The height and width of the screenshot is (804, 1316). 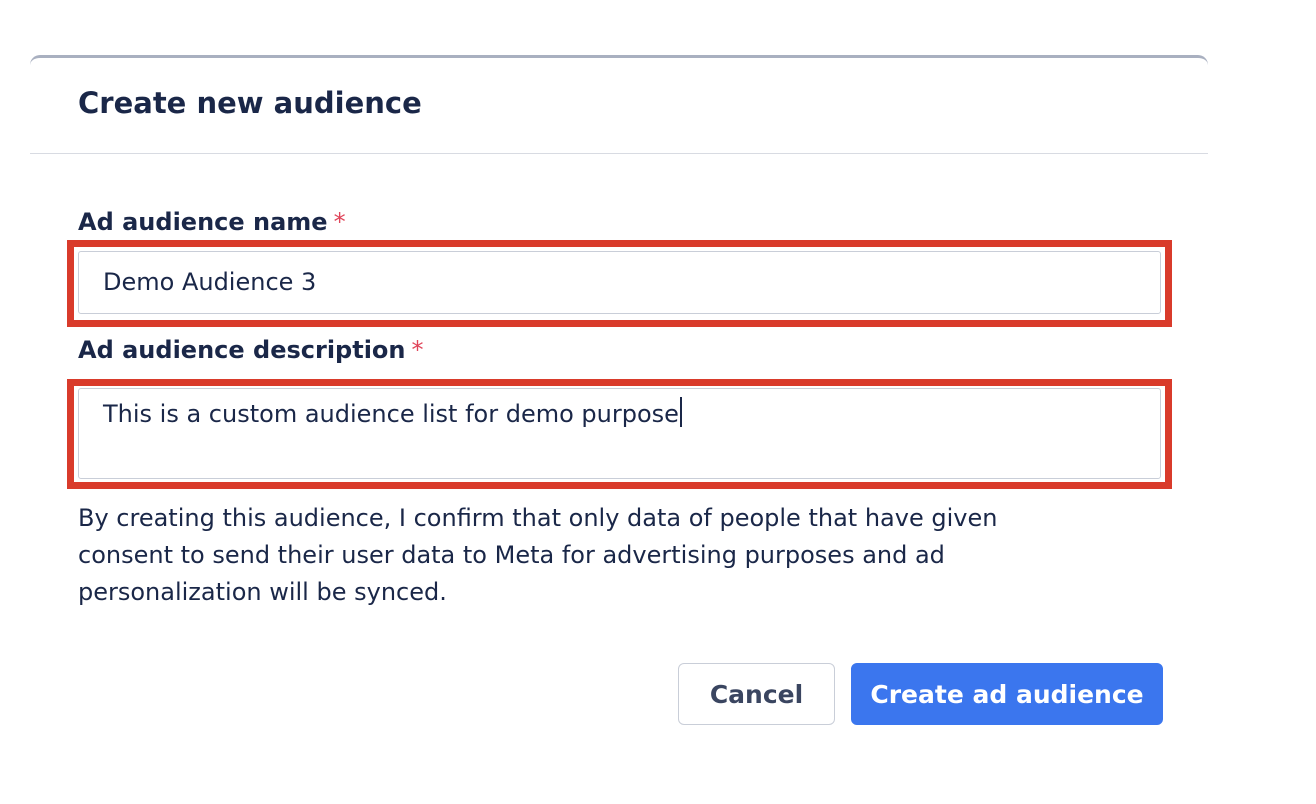 What do you see at coordinates (680, 412) in the screenshot?
I see `text-caret` at bounding box center [680, 412].